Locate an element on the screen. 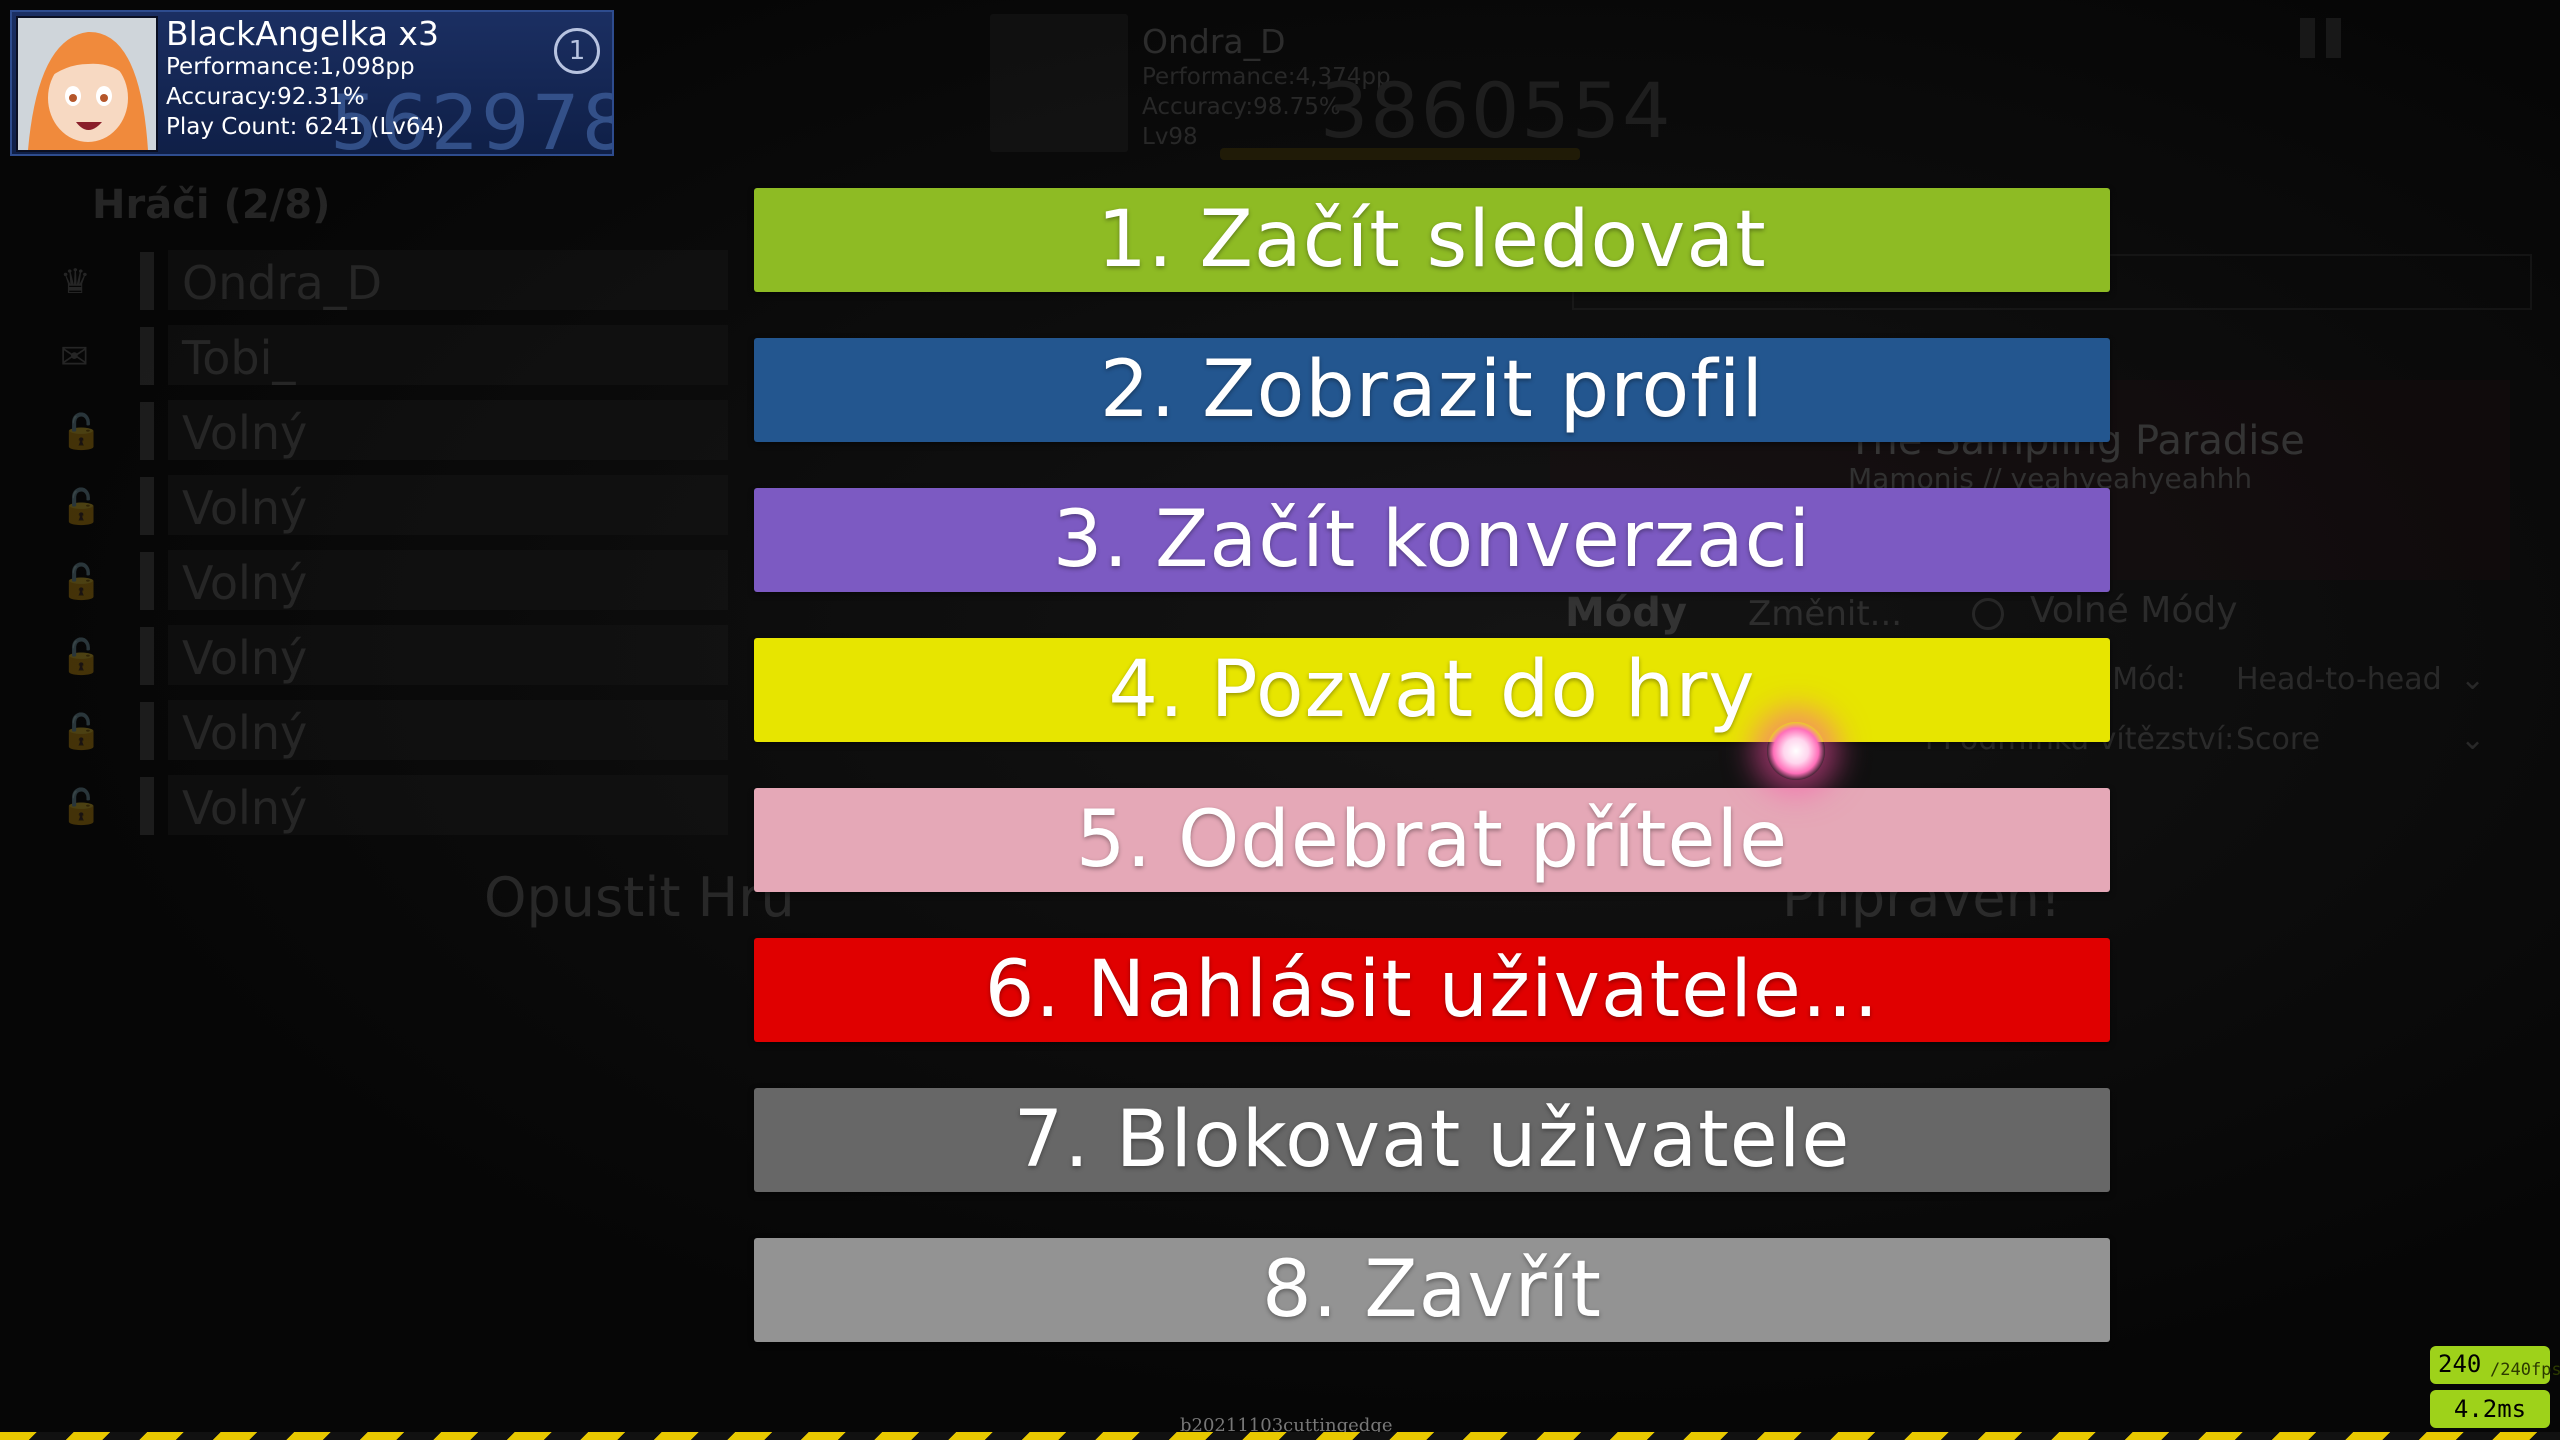  player-slot: ♛ Ondra_D is located at coordinates (394, 280).